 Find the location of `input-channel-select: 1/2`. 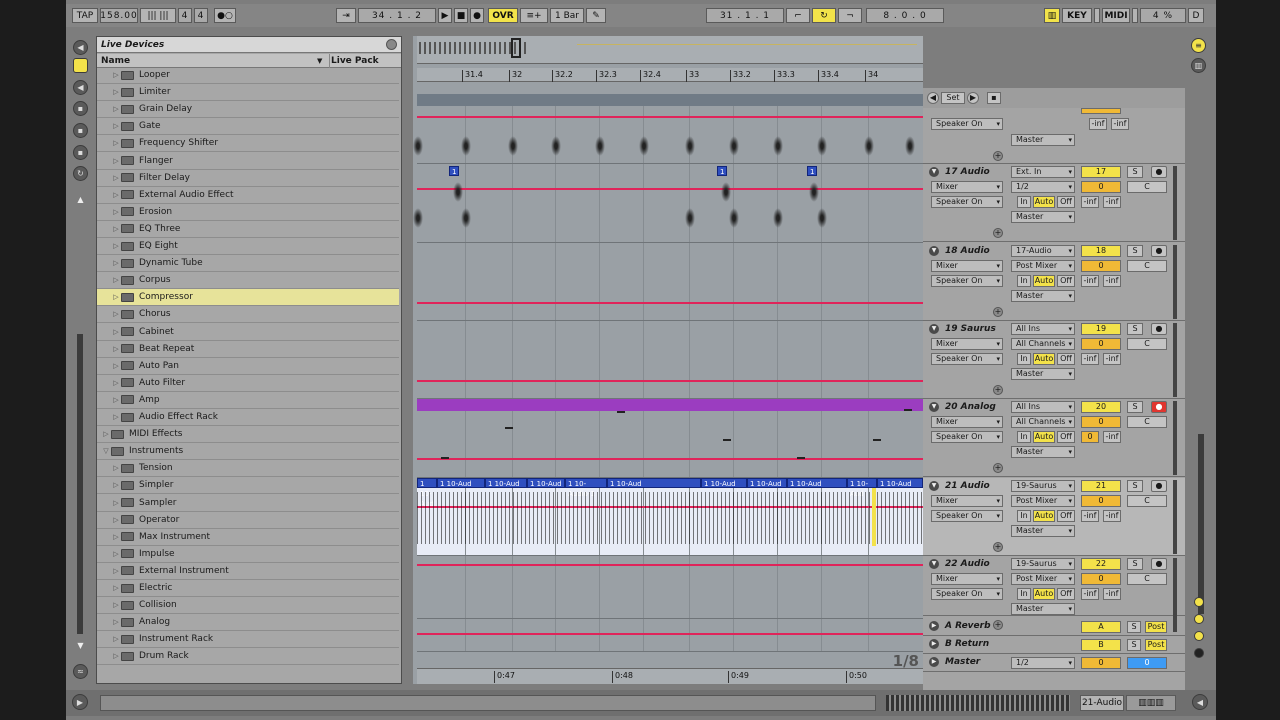

input-channel-select: 1/2 is located at coordinates (1043, 187).